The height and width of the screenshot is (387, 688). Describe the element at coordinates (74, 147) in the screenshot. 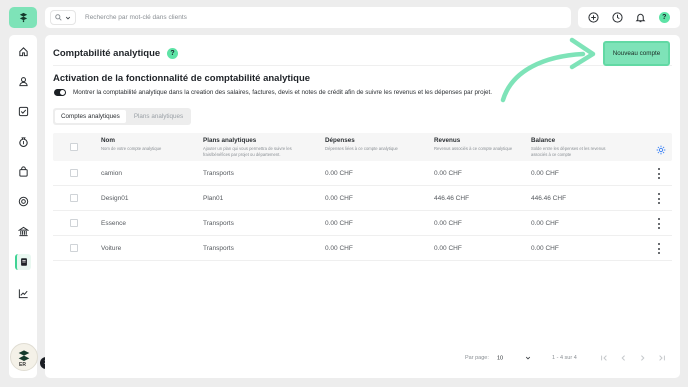

I see `select-all-checkbox` at that location.